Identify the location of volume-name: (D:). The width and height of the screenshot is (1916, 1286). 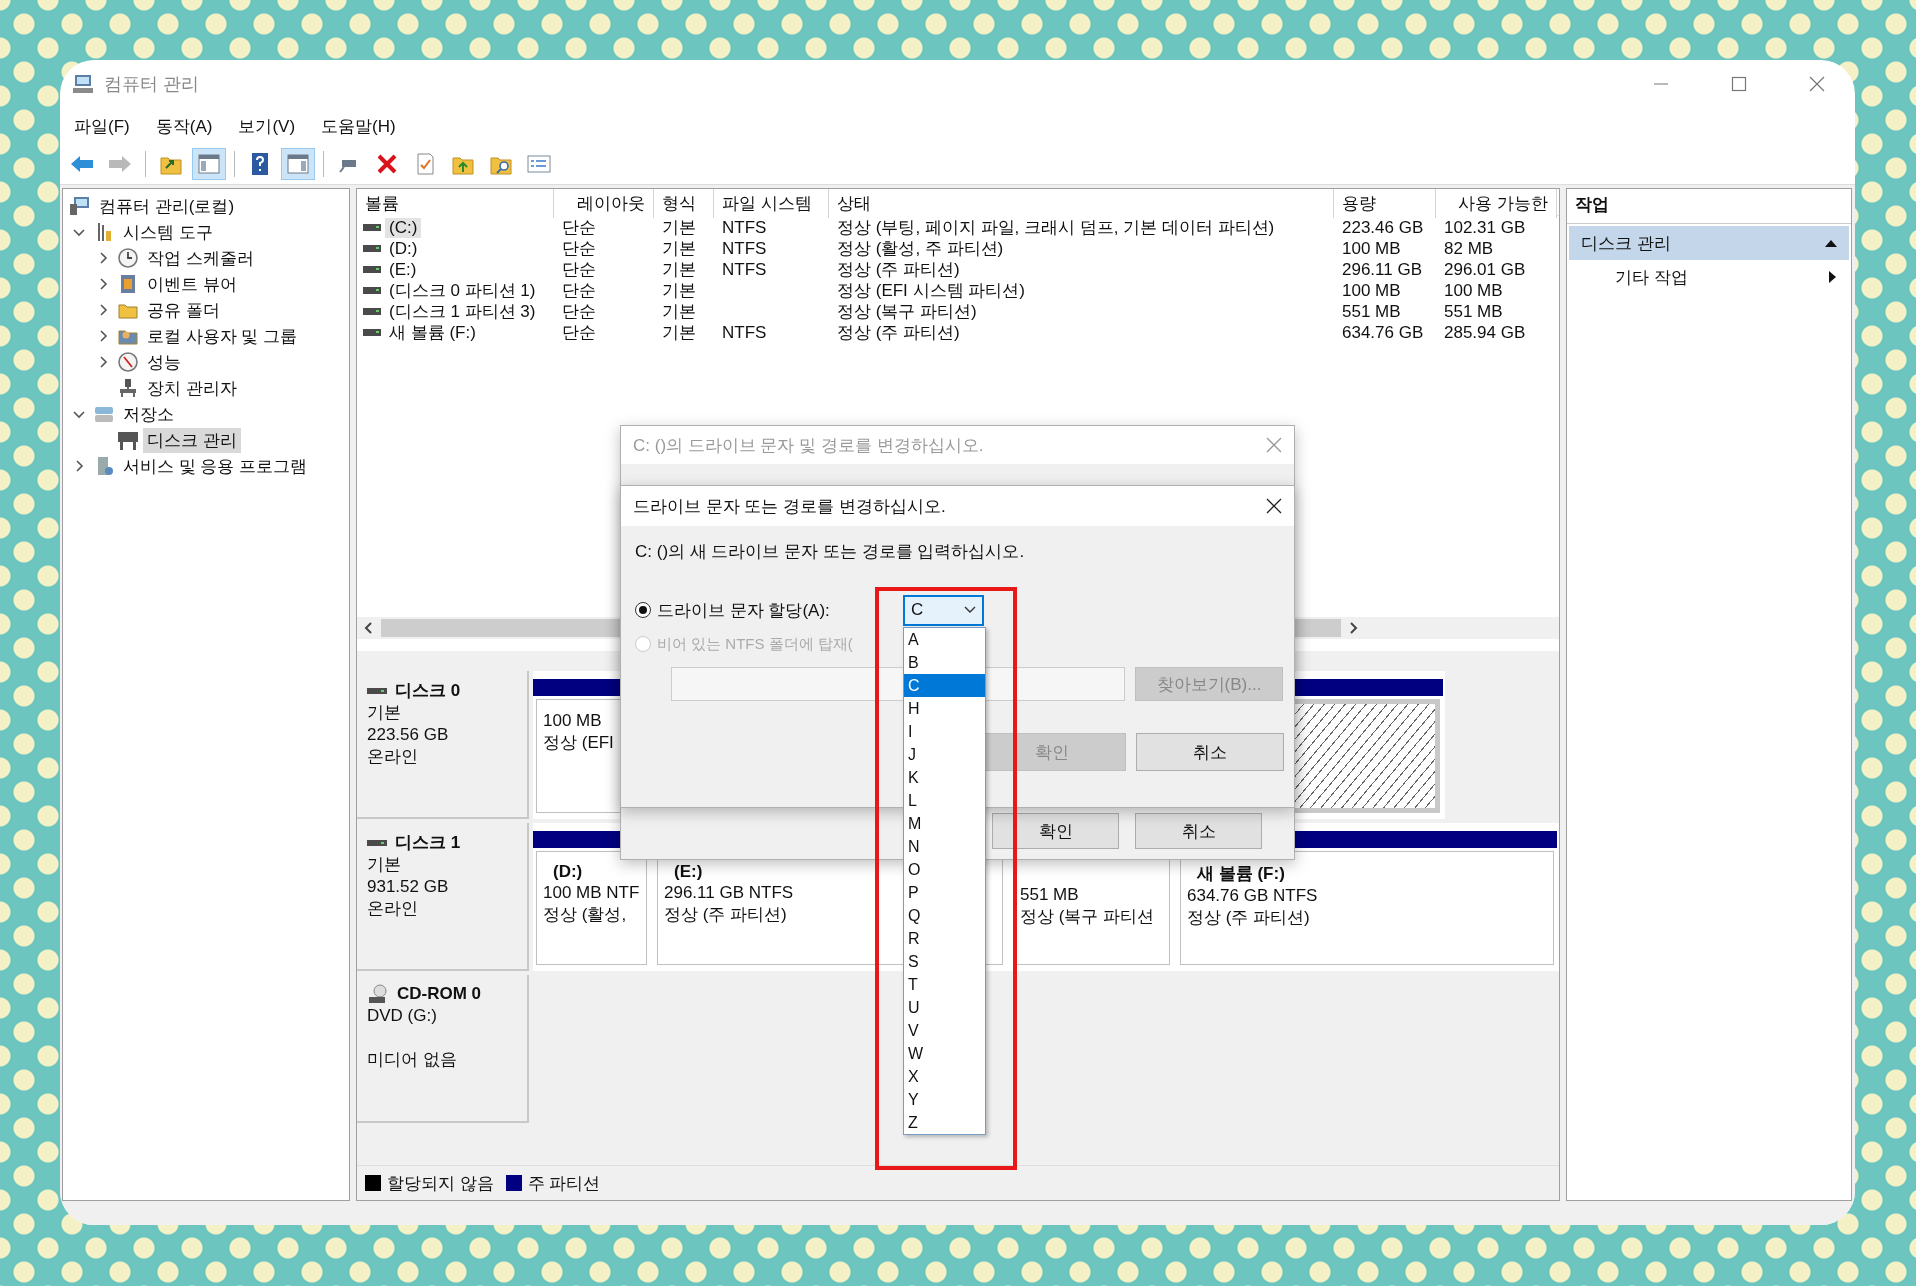
(403, 248).